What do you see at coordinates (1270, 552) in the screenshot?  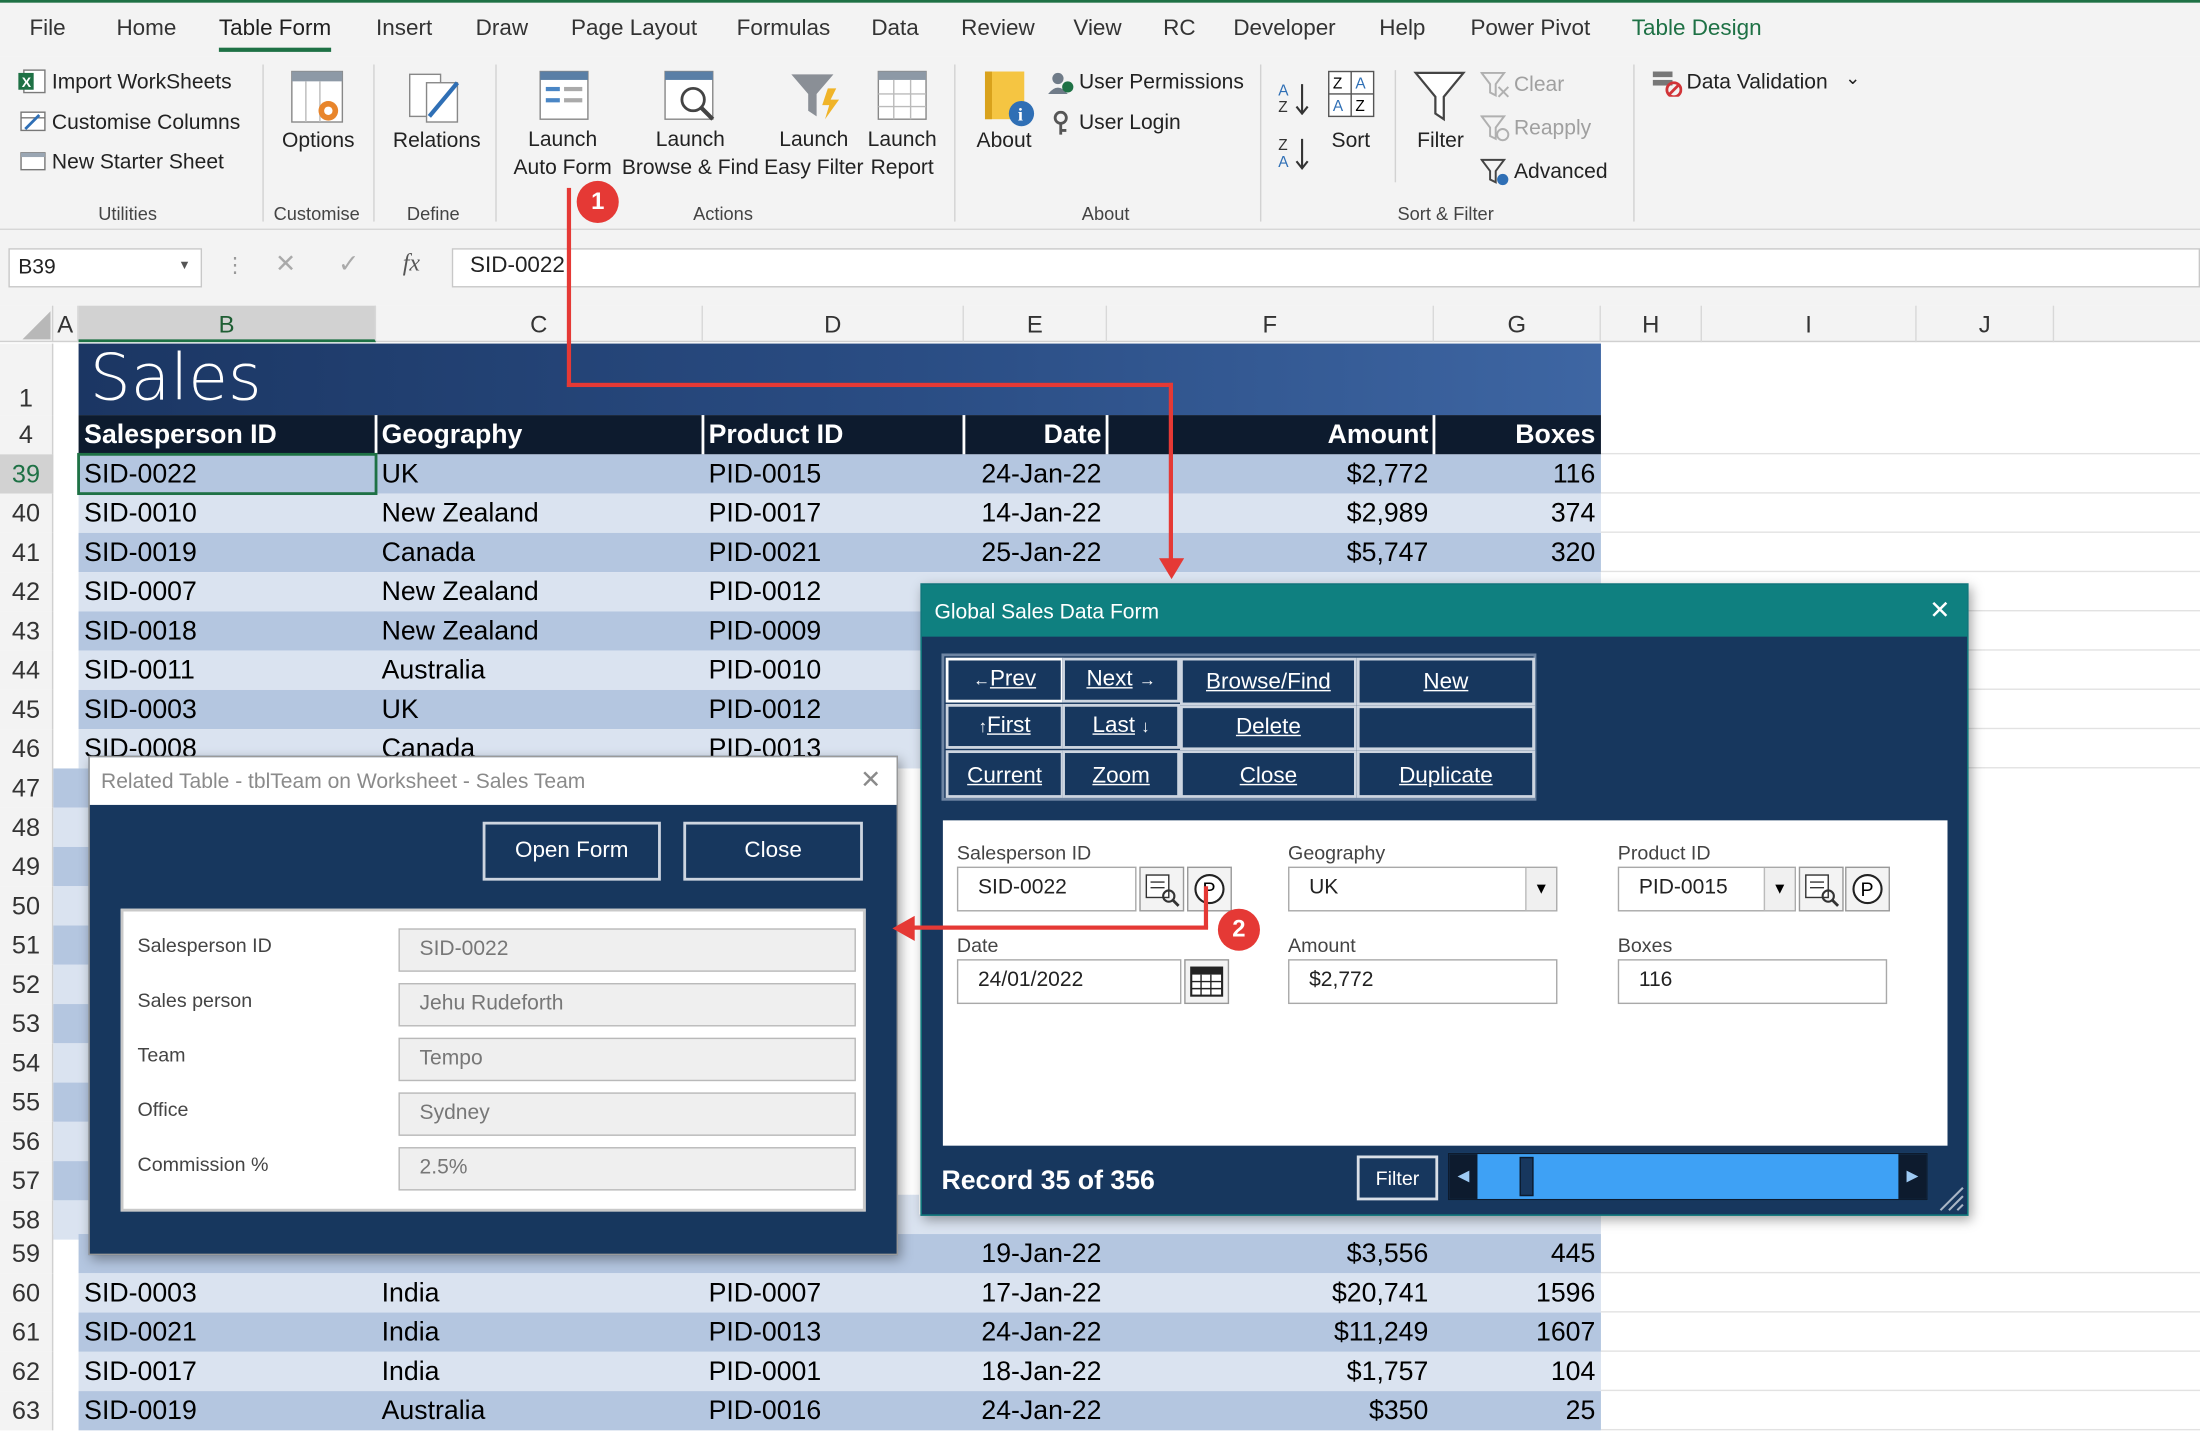 I see `cell-amount: $5,747` at bounding box center [1270, 552].